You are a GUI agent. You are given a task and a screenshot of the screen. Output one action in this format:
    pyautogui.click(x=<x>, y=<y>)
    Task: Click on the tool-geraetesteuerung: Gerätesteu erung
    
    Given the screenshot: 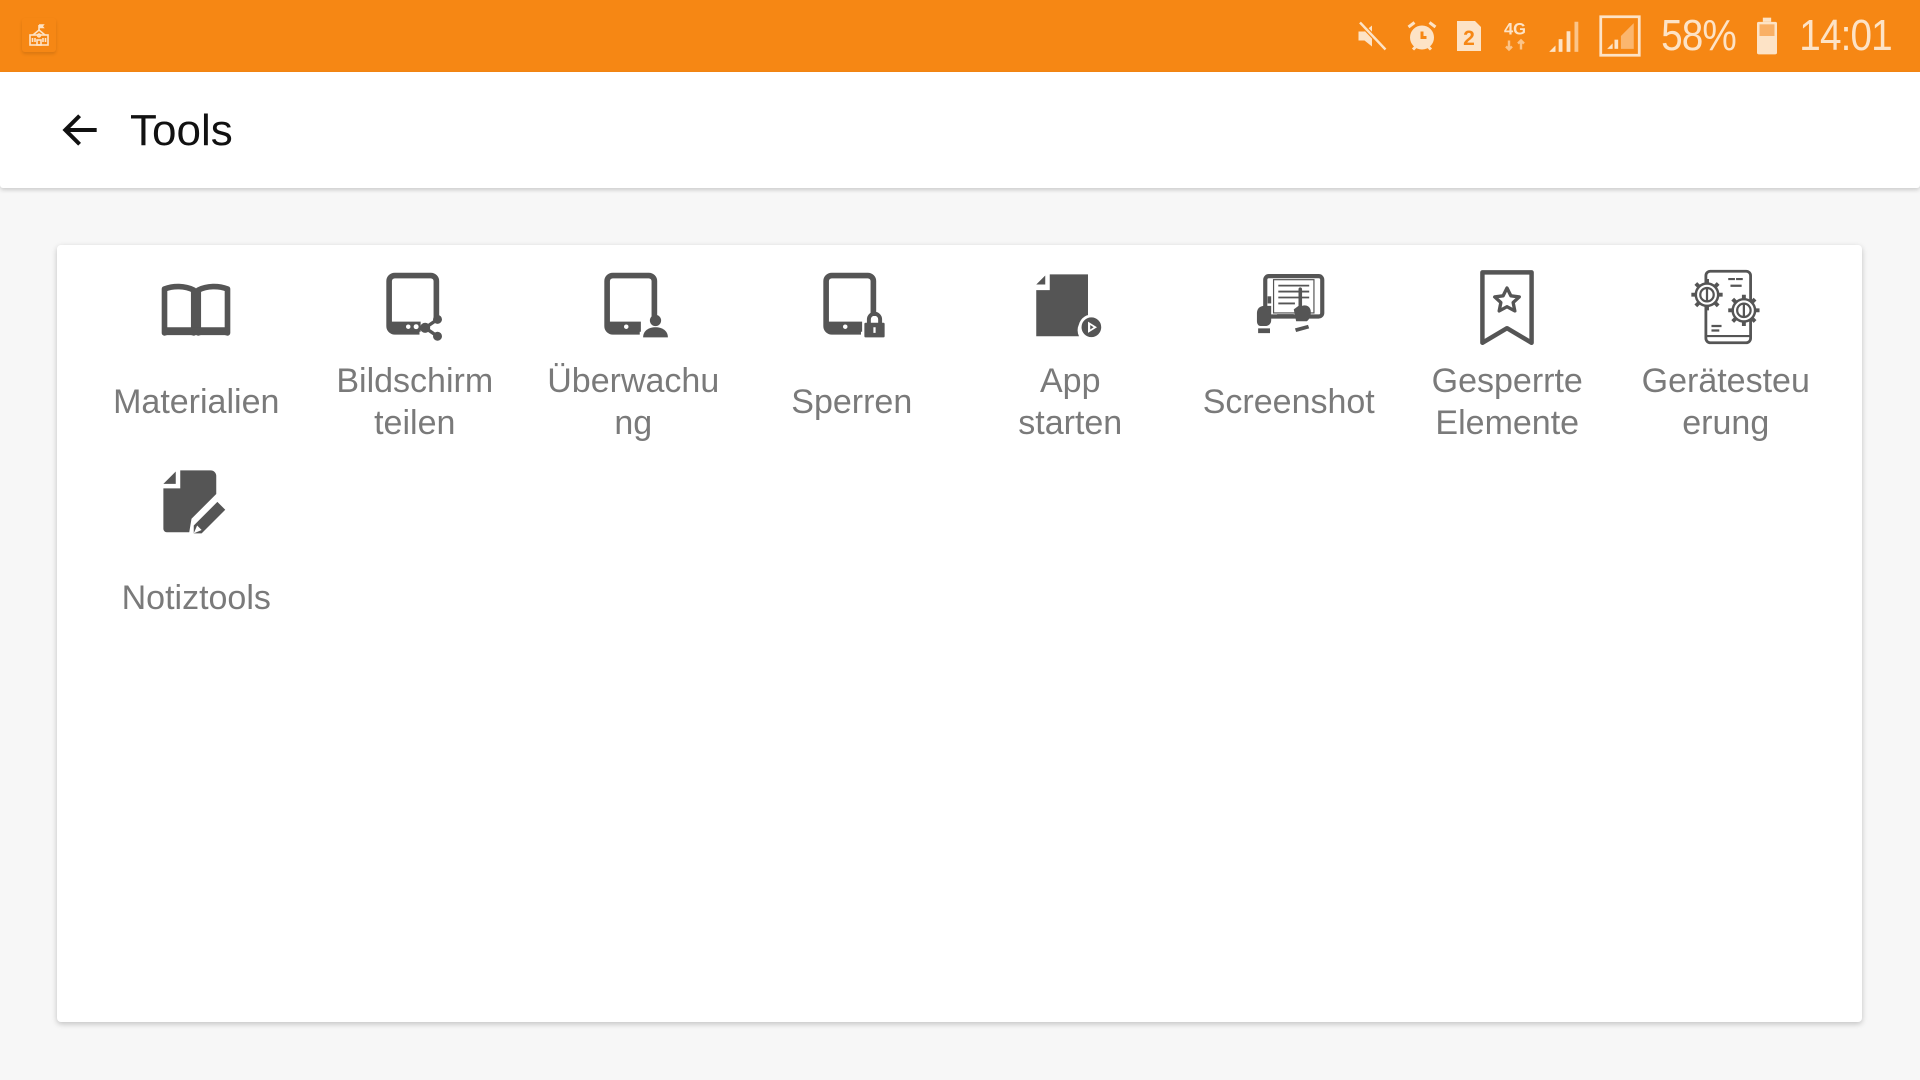 What is the action you would take?
    pyautogui.click(x=1726, y=365)
    